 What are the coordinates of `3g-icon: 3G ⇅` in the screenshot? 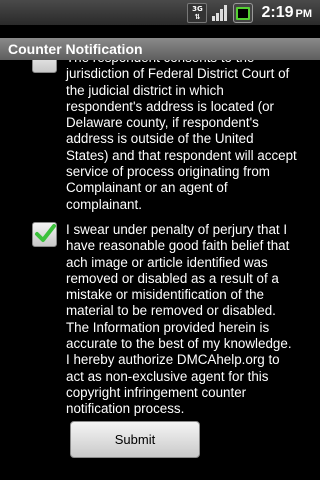 It's located at (197, 13).